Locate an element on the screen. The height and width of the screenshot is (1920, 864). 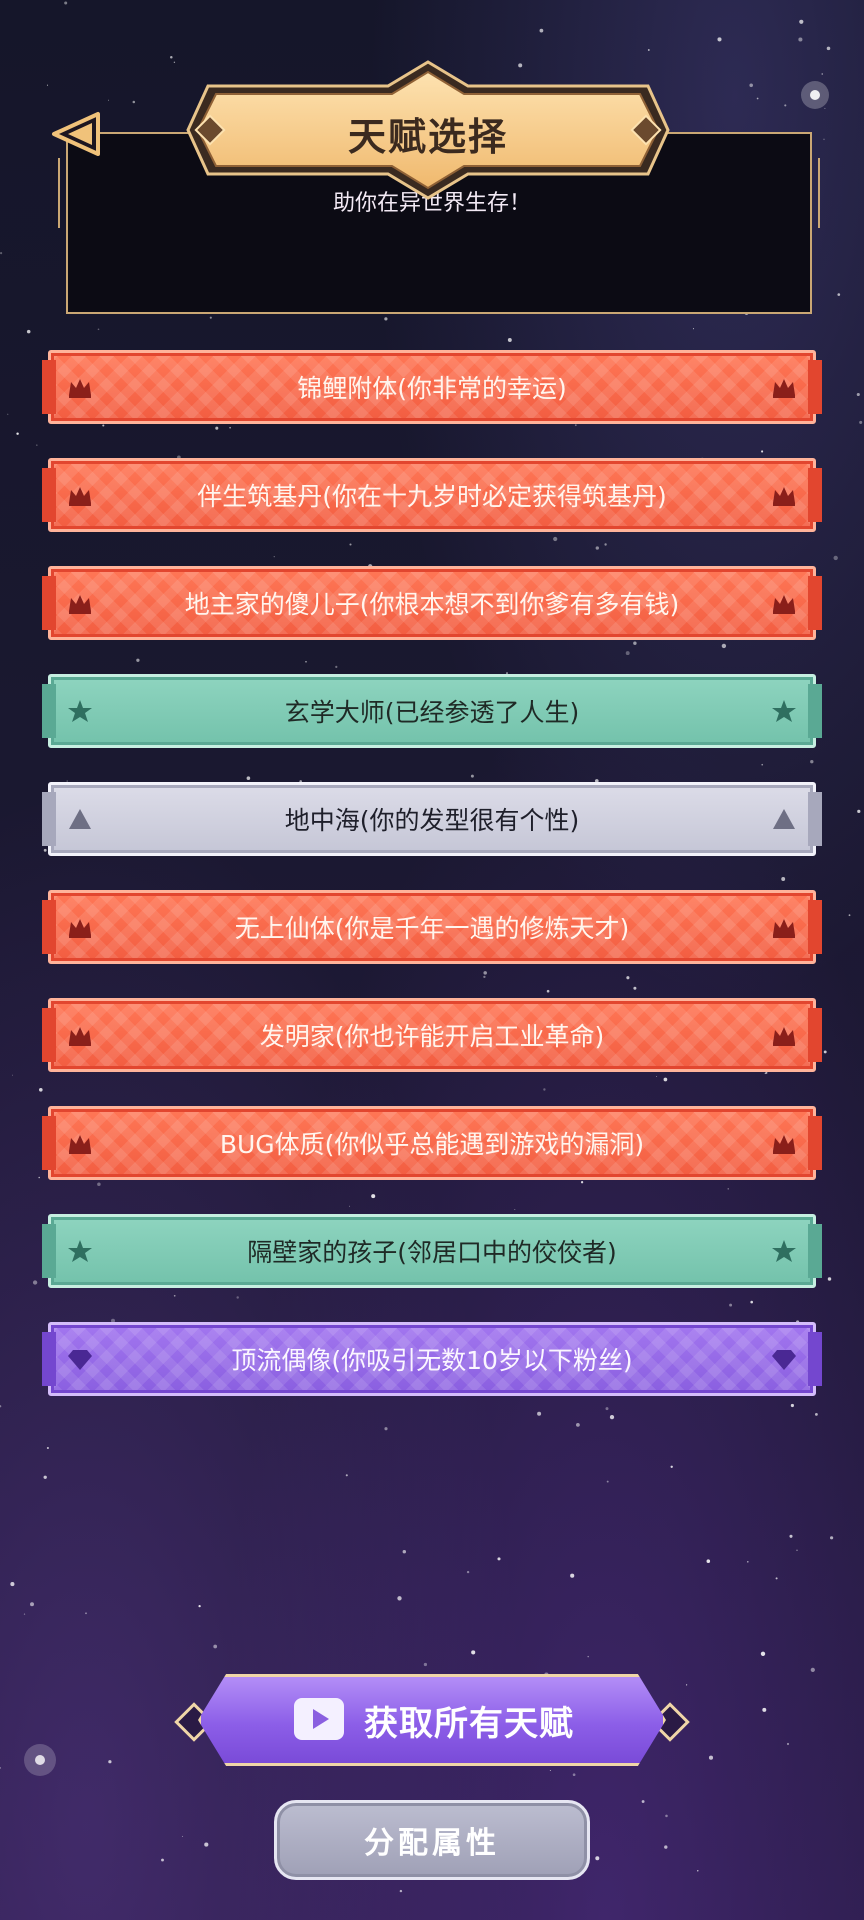
get-all-talents-button: 获取所有天赋 is located at coordinates (432, 1720).